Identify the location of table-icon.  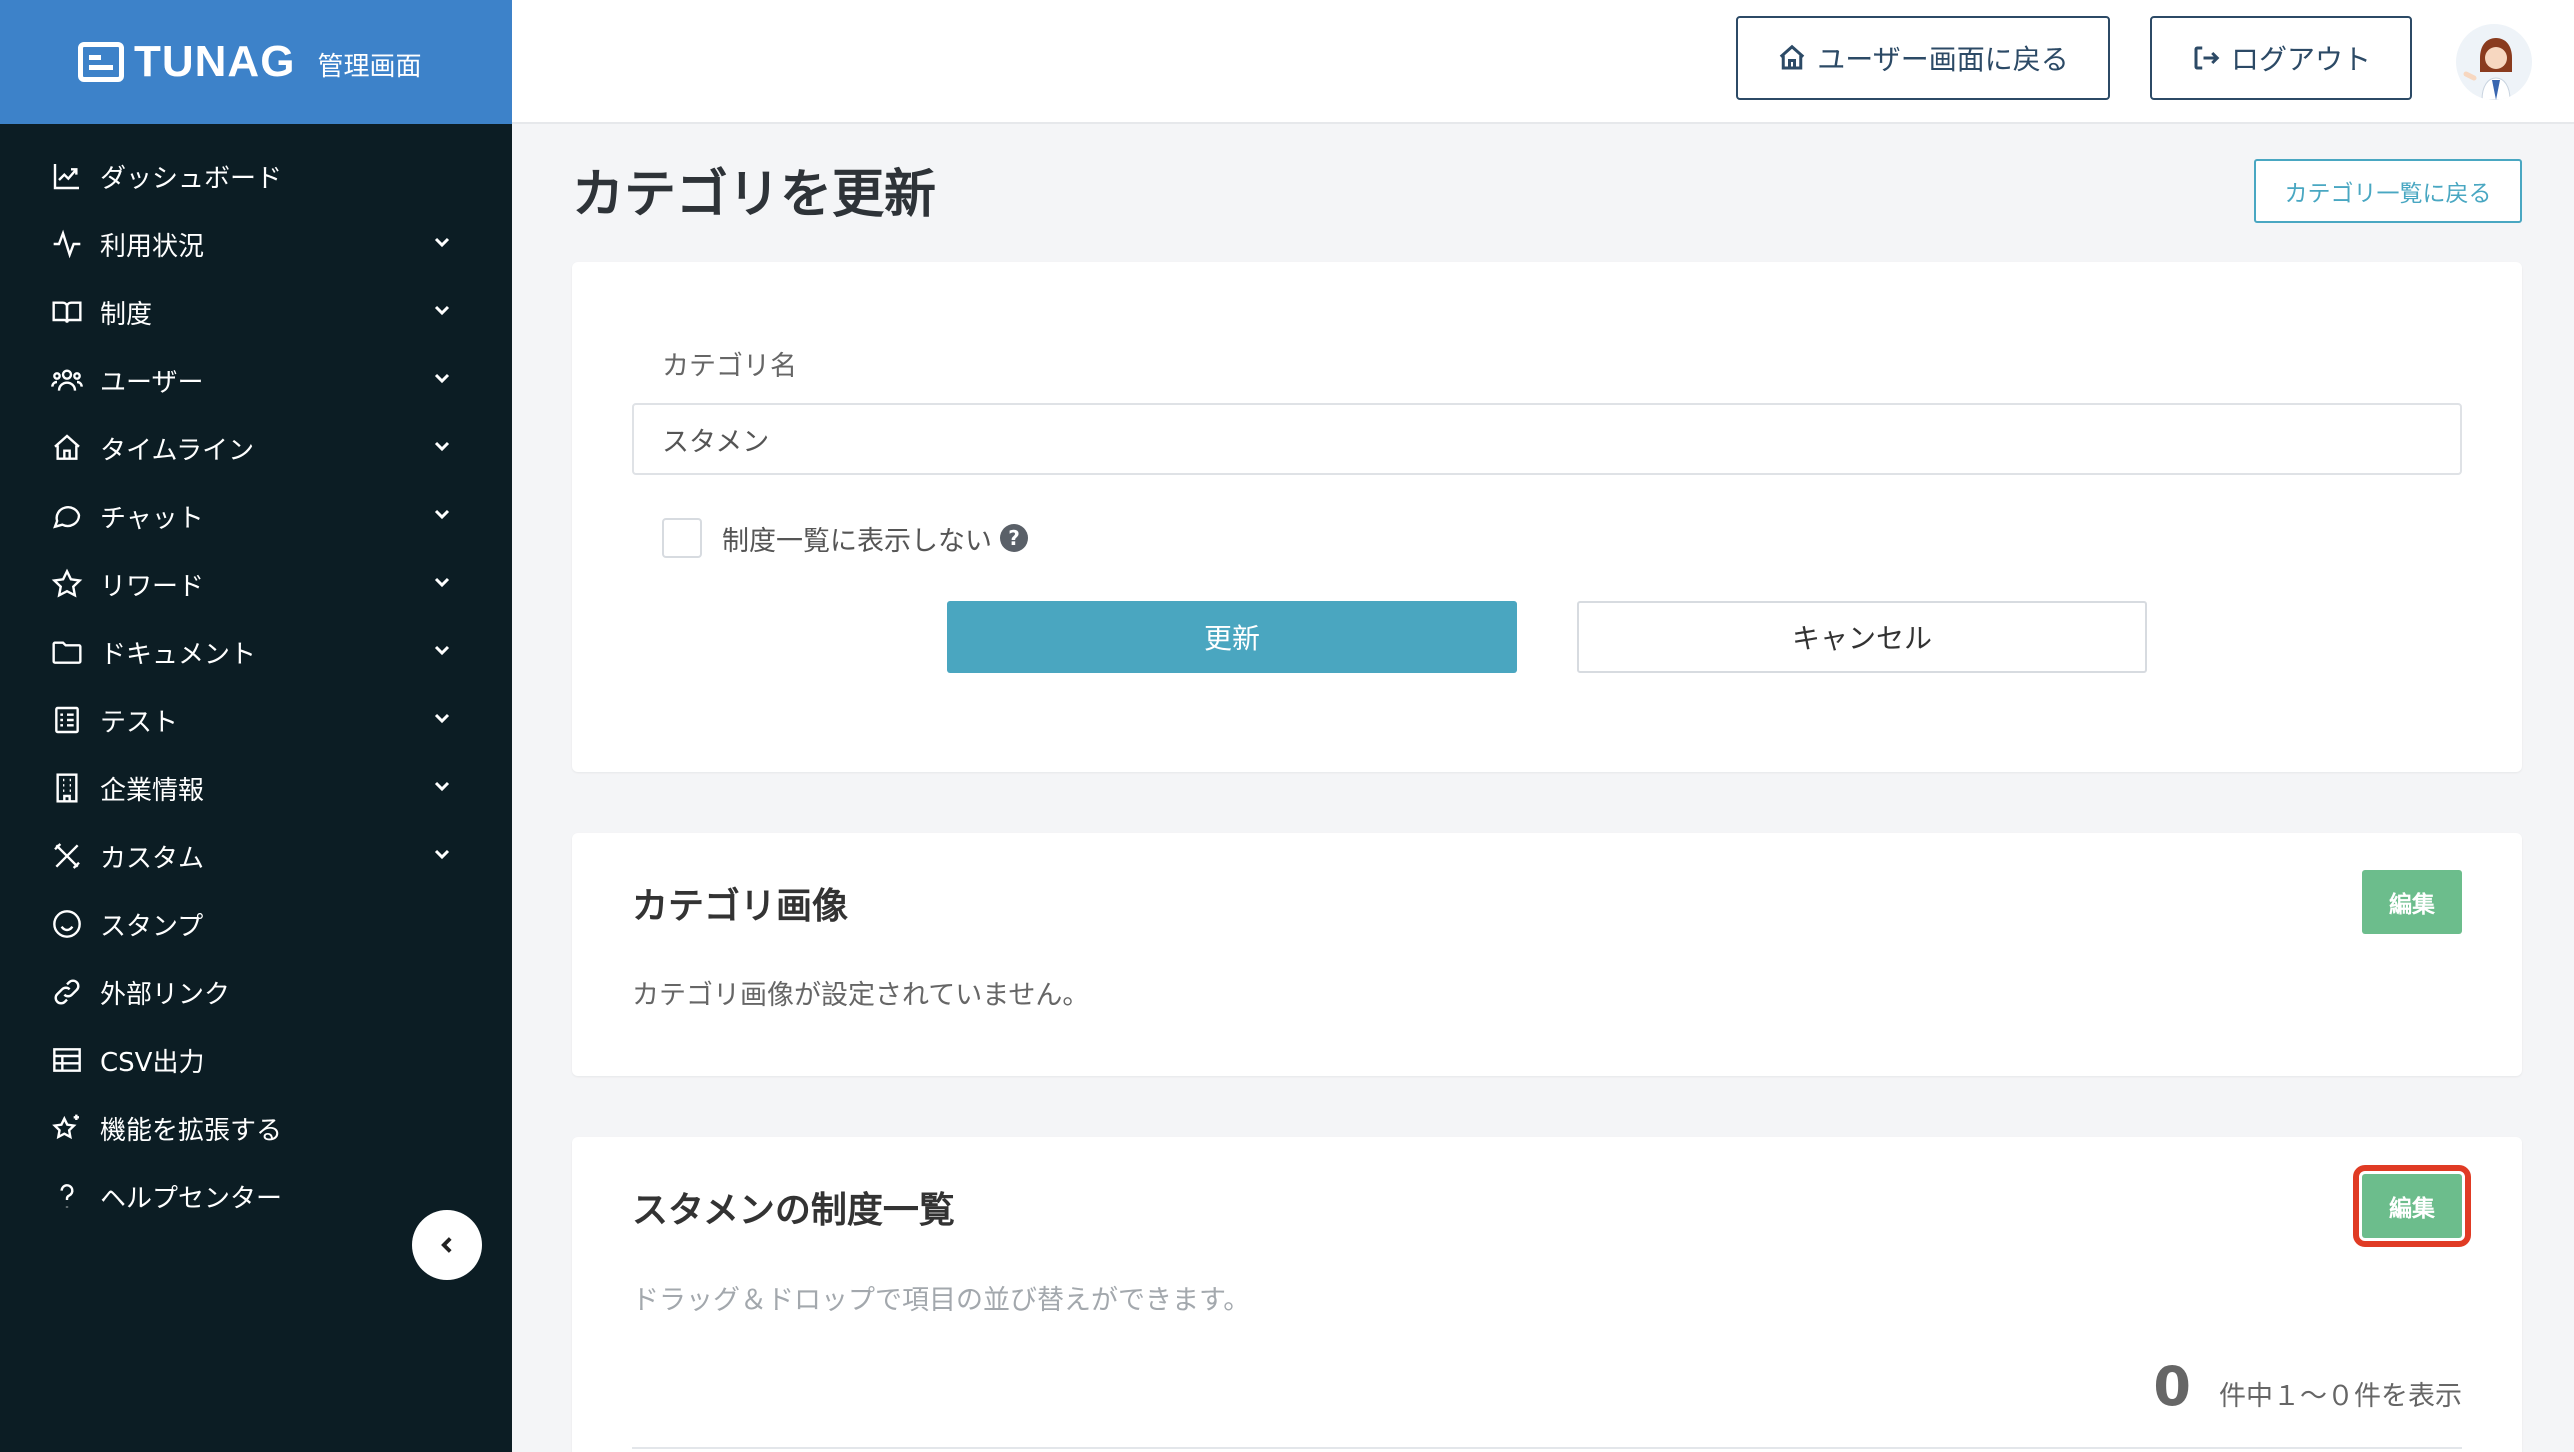
(67, 1060).